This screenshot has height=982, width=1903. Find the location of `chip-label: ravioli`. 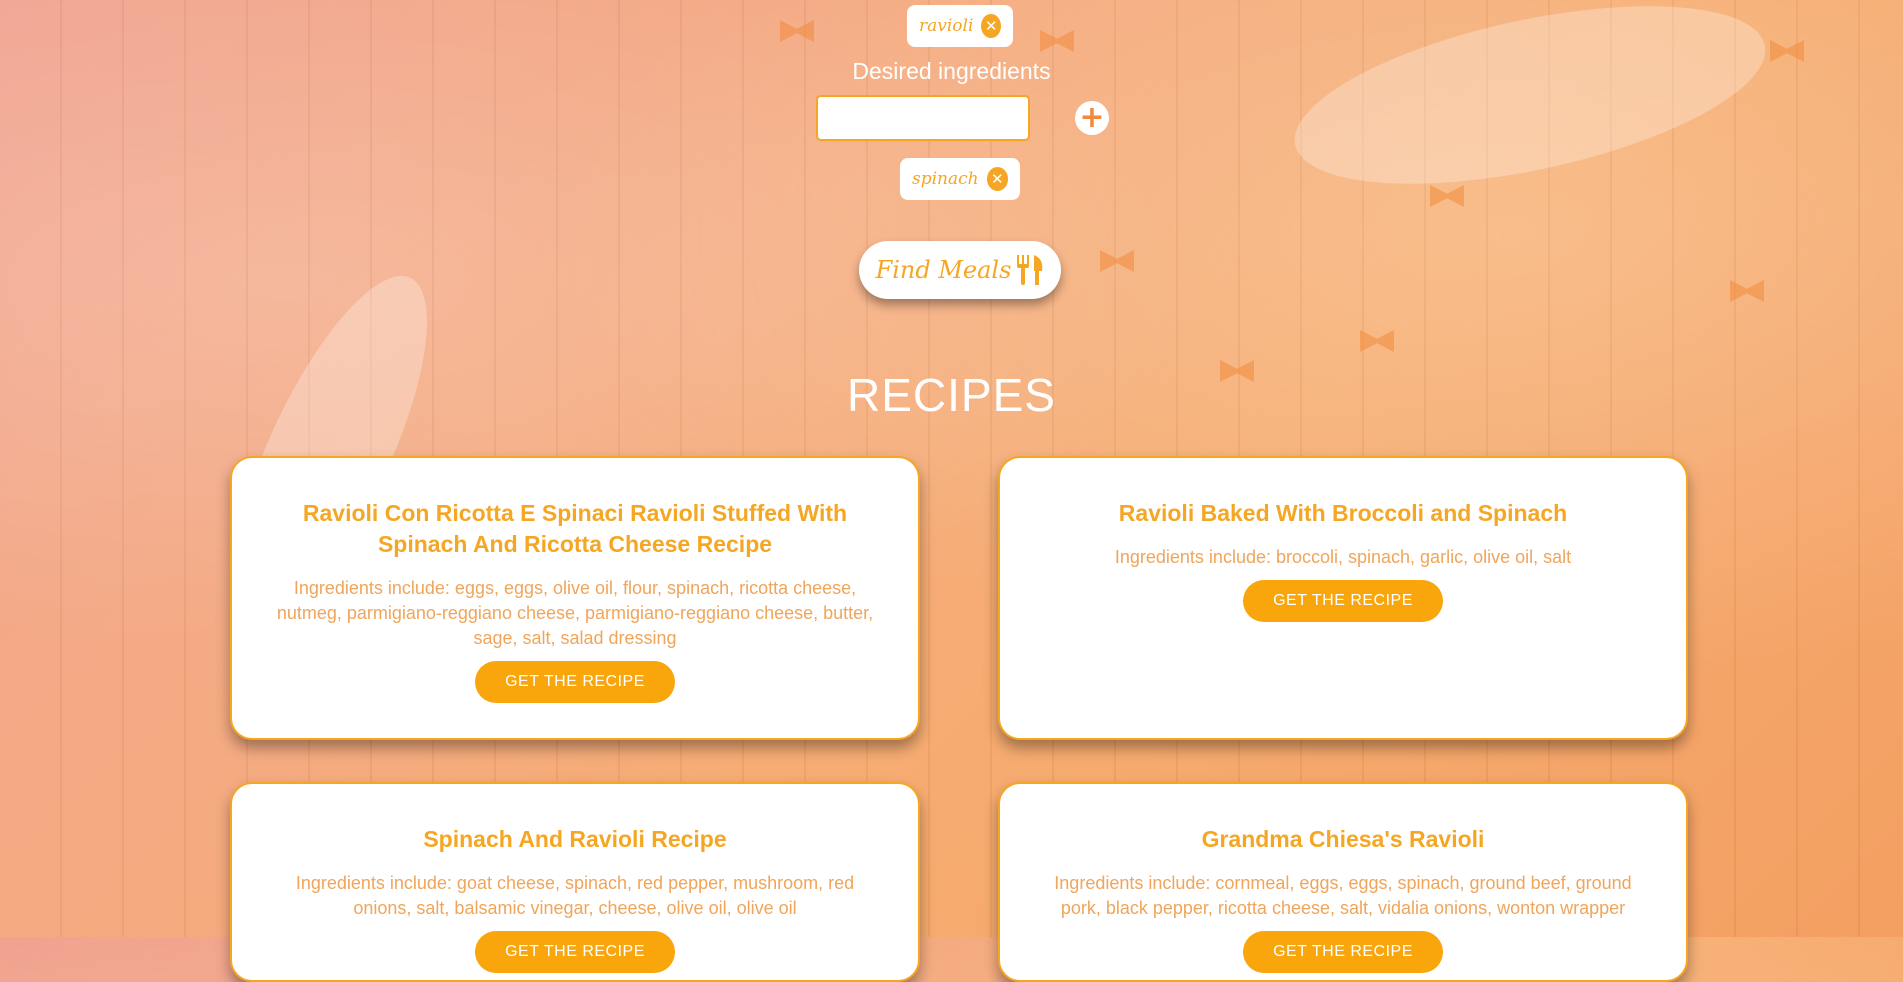

chip-label: ravioli is located at coordinates (946, 26).